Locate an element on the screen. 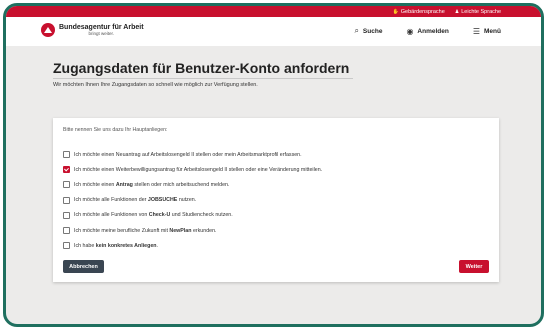 This screenshot has height=328, width=545. top-utility-bar: ✋ Gebärdensprache ♟ Leichte Sprache is located at coordinates (273, 11).